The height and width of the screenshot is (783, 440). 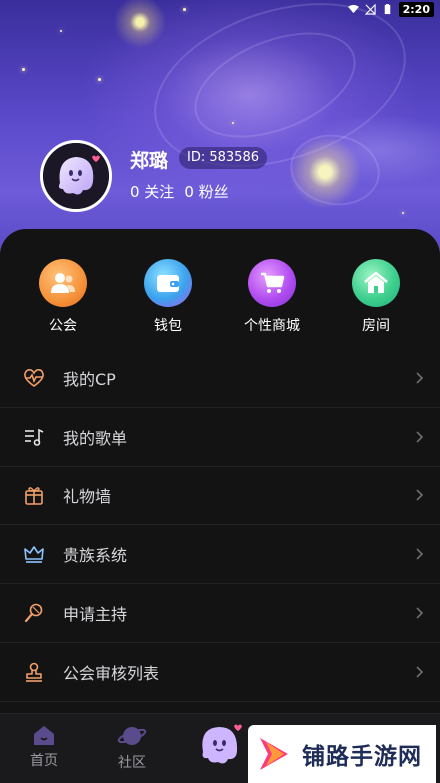 I want to click on signal-icon, so click(x=370, y=9).